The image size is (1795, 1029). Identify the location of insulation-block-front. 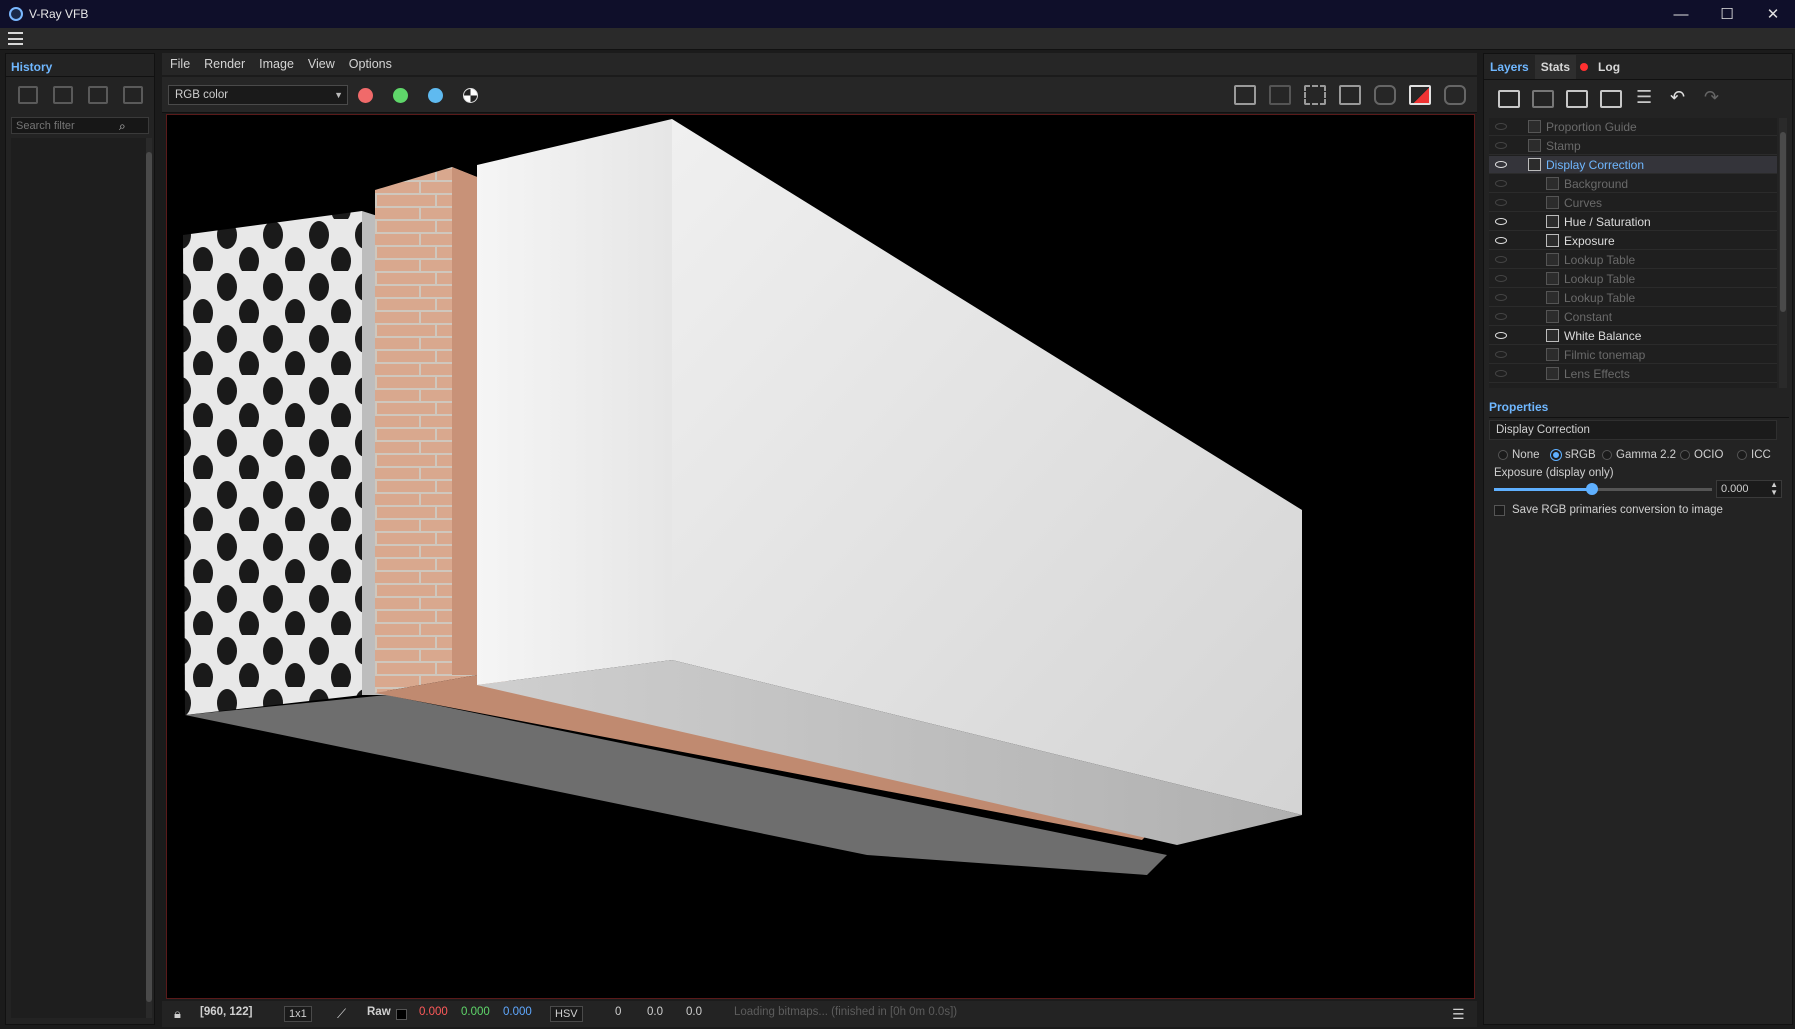
(574, 402).